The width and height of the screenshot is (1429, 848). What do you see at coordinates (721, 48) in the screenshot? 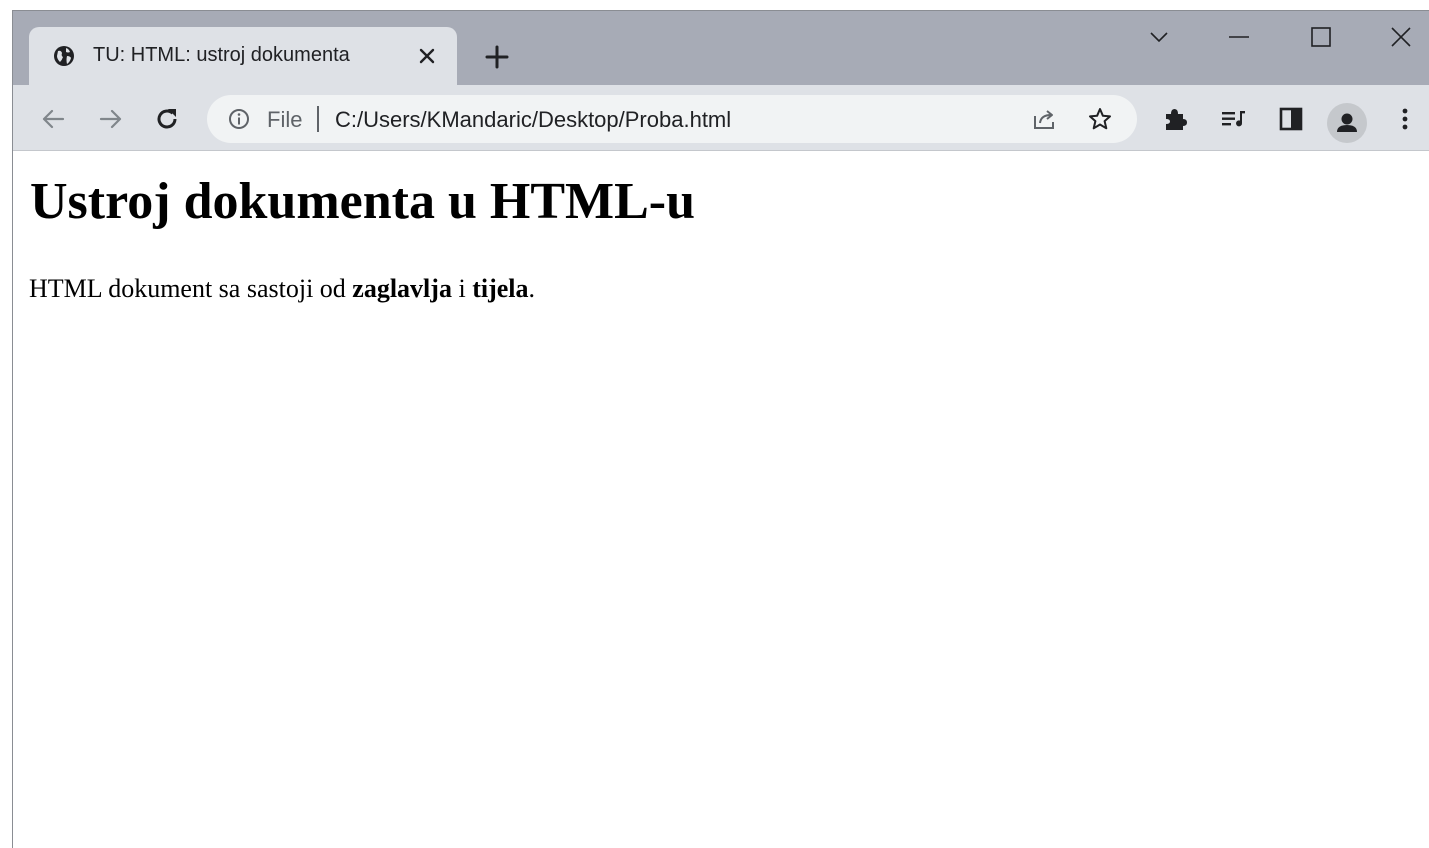
I see `tab-strip: TU: HTML: ustroj dokumenta` at bounding box center [721, 48].